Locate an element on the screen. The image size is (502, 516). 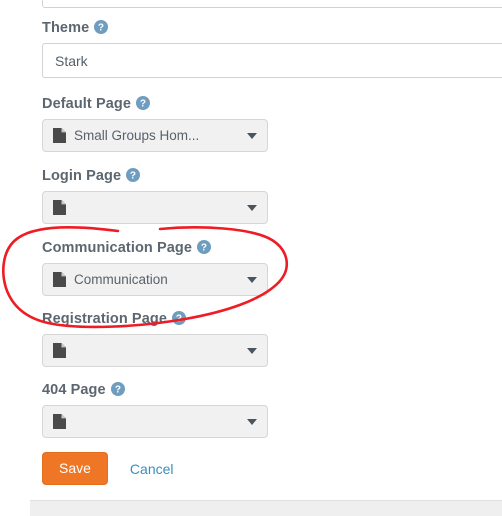
document-icon-login-page is located at coordinates (59, 207).